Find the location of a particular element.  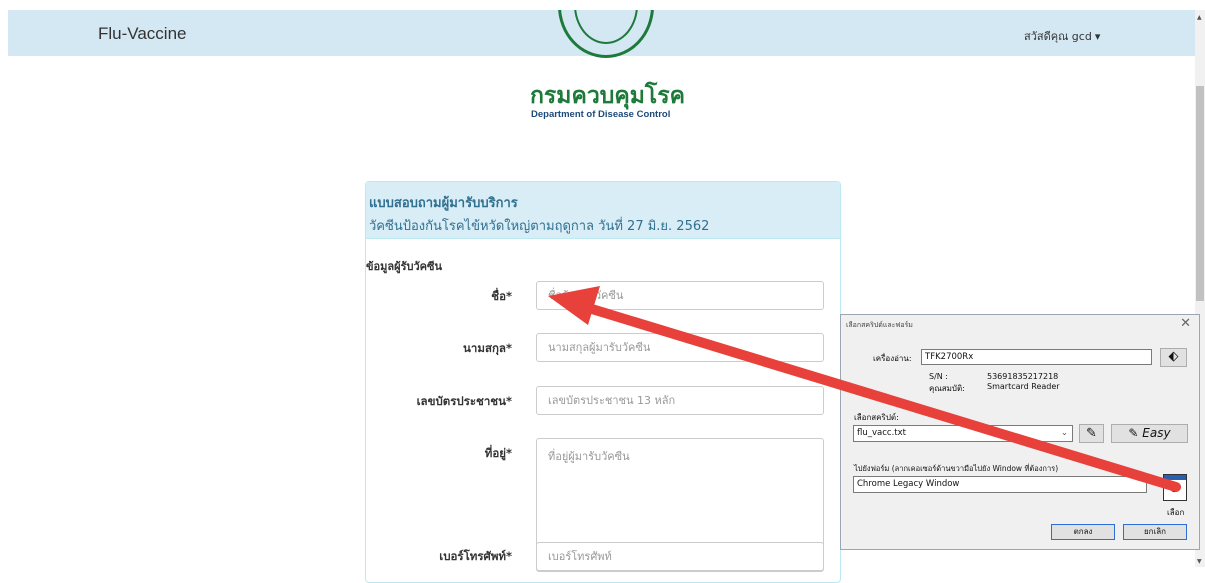

logo-title-english: Department of Disease Control is located at coordinates (601, 114).